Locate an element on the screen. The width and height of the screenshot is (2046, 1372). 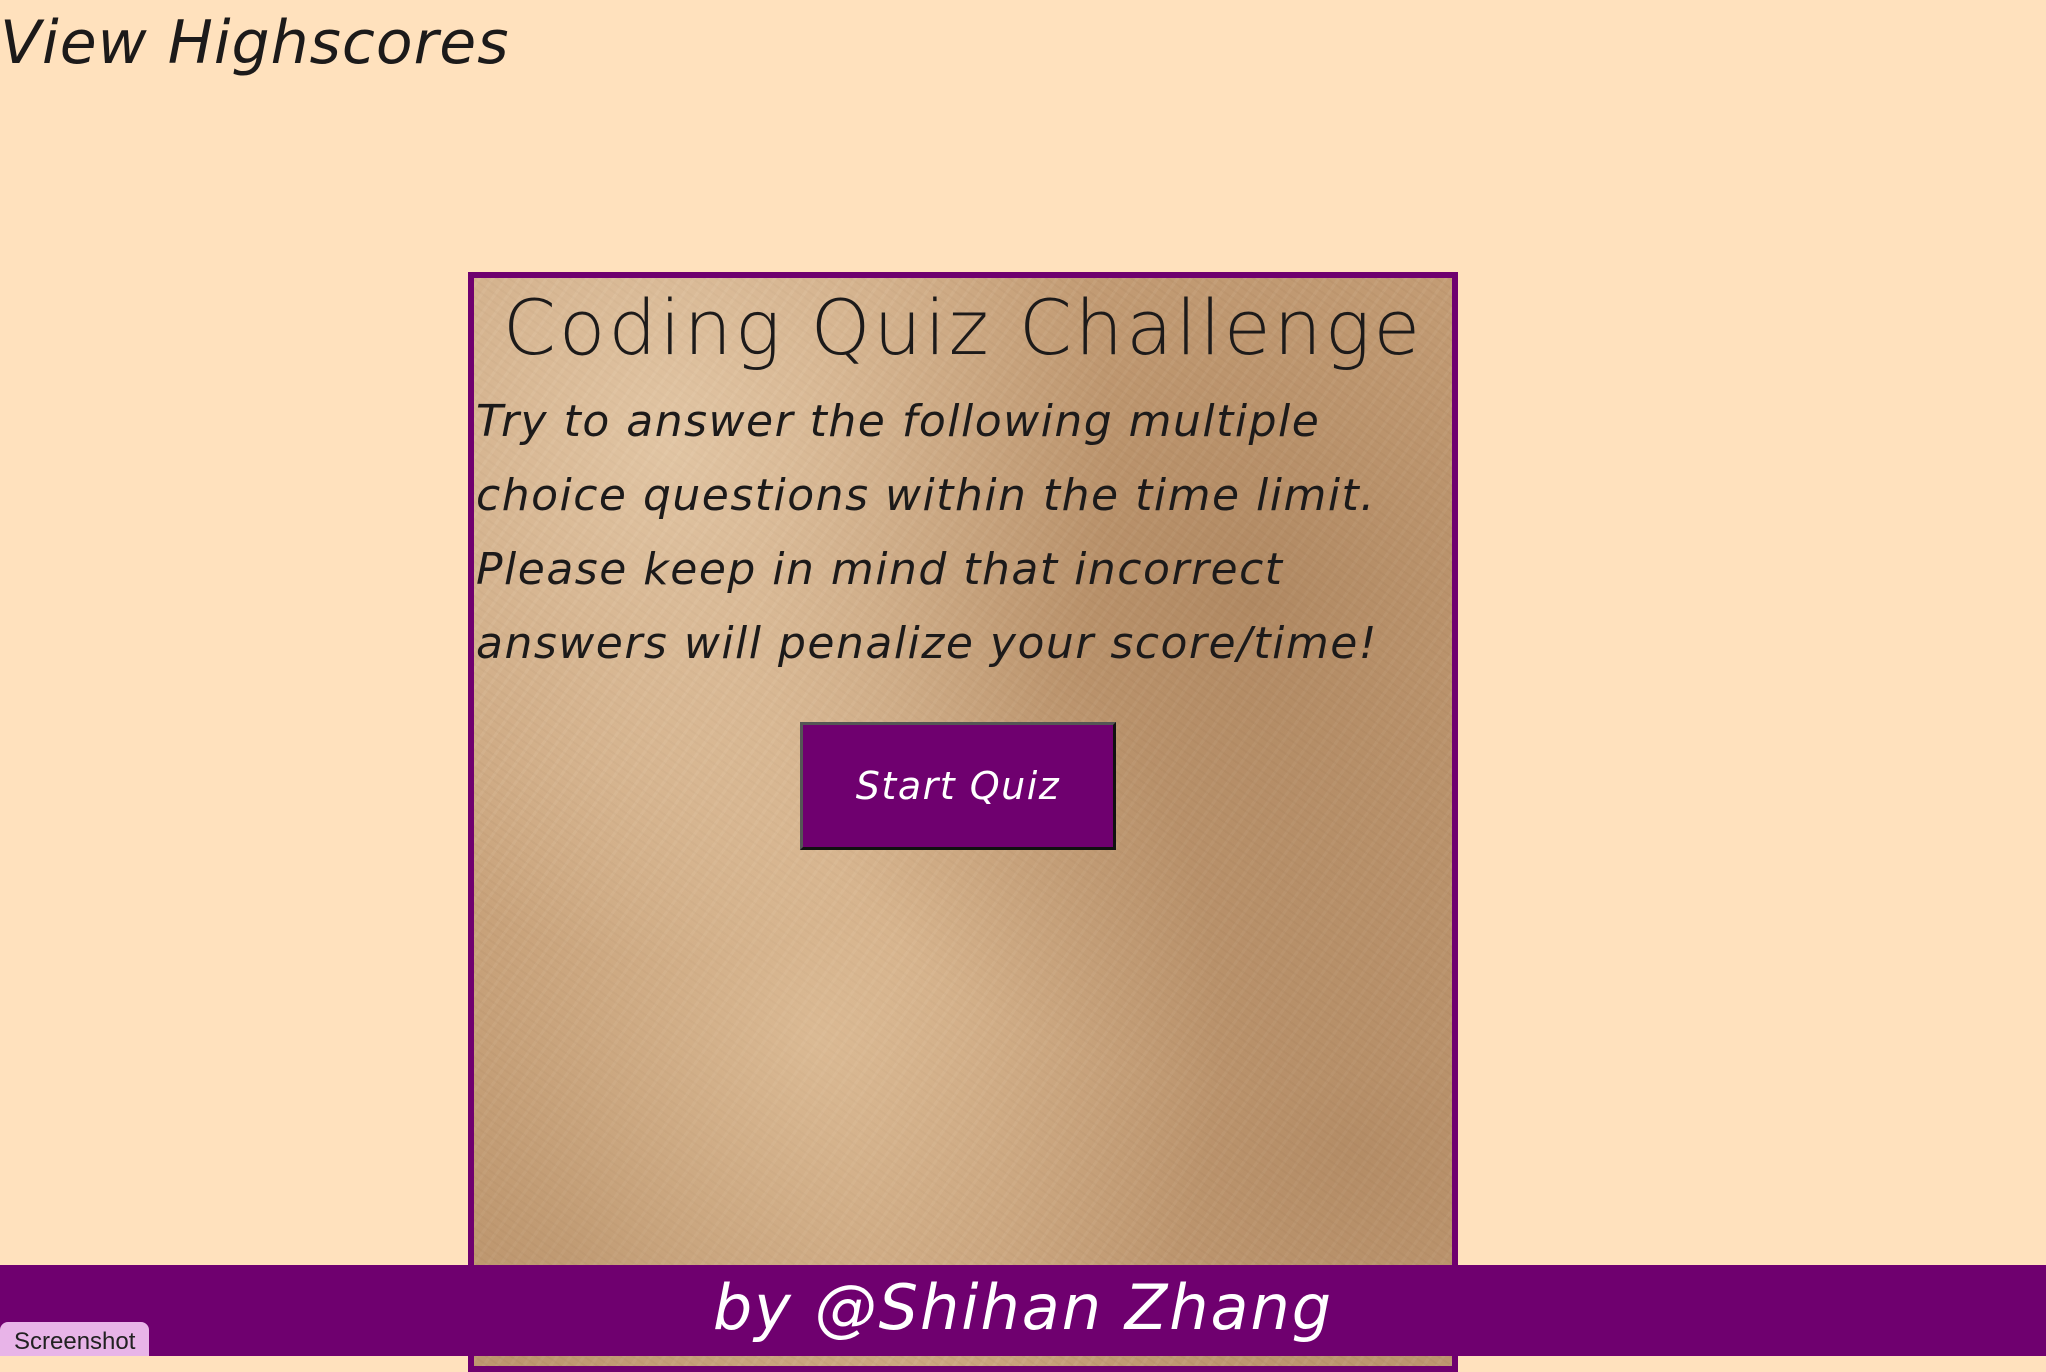
footer-credit: by @Shihan Zhang is located at coordinates (1023, 1310).